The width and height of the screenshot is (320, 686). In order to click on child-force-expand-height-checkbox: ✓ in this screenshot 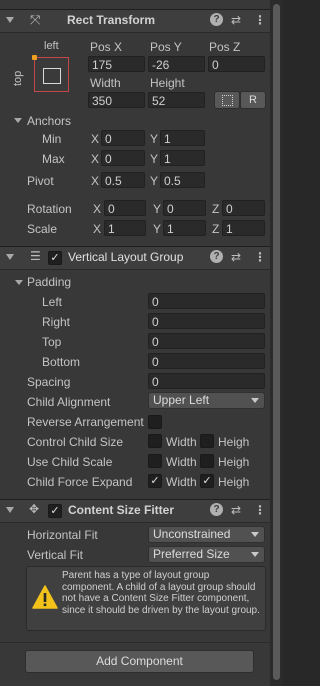, I will do `click(207, 481)`.